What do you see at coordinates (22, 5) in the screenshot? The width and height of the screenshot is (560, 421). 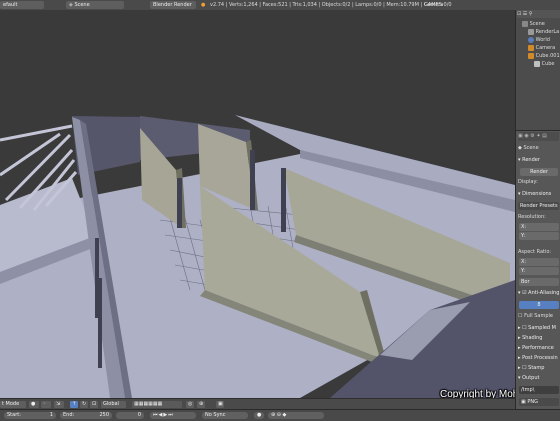 I see `screen-layout-selector: efault` at bounding box center [22, 5].